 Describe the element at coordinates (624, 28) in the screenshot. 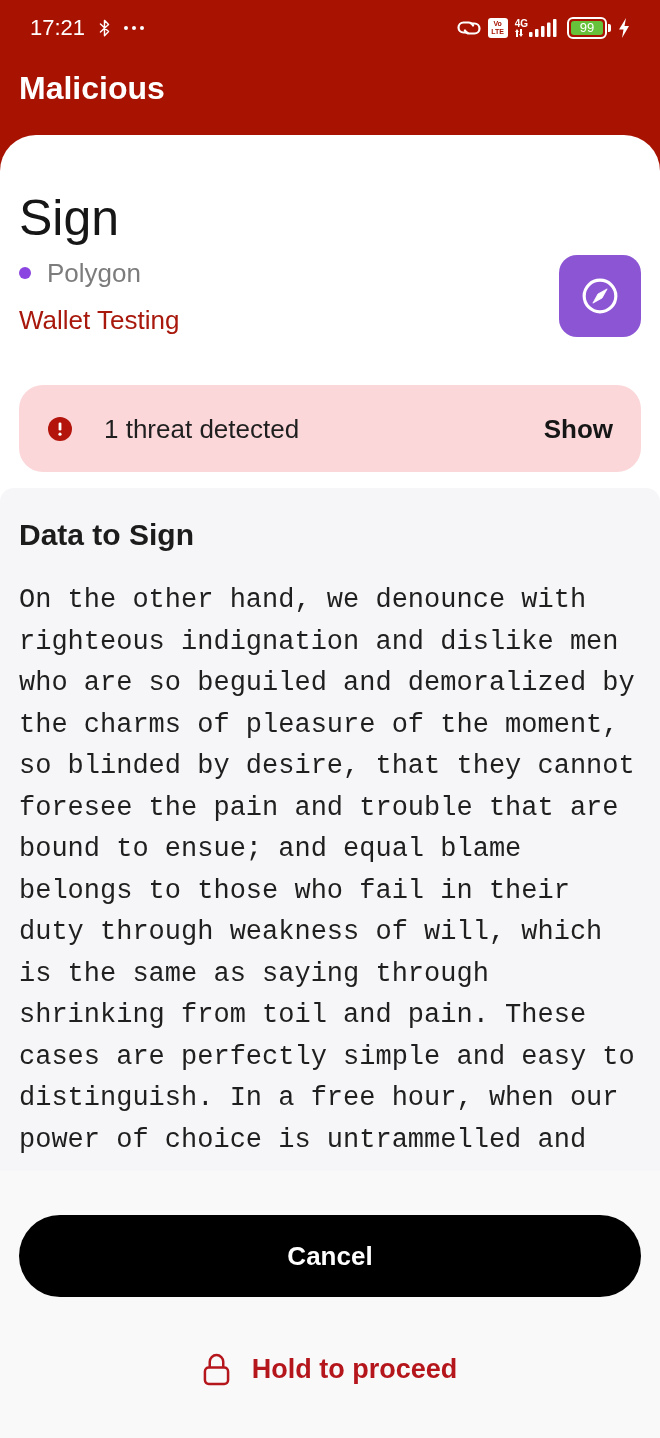

I see `charging-bolt-icon` at that location.